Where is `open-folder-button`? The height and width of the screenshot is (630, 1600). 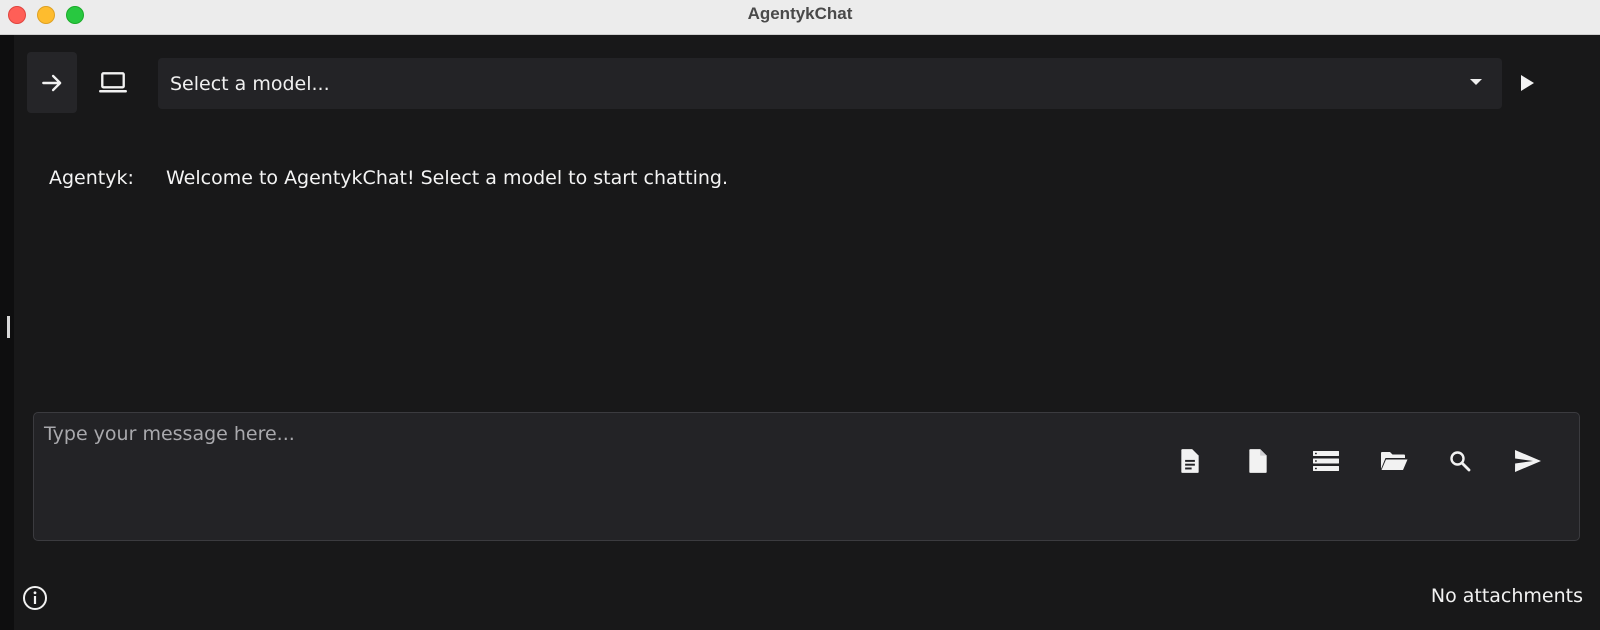 open-folder-button is located at coordinates (1394, 461).